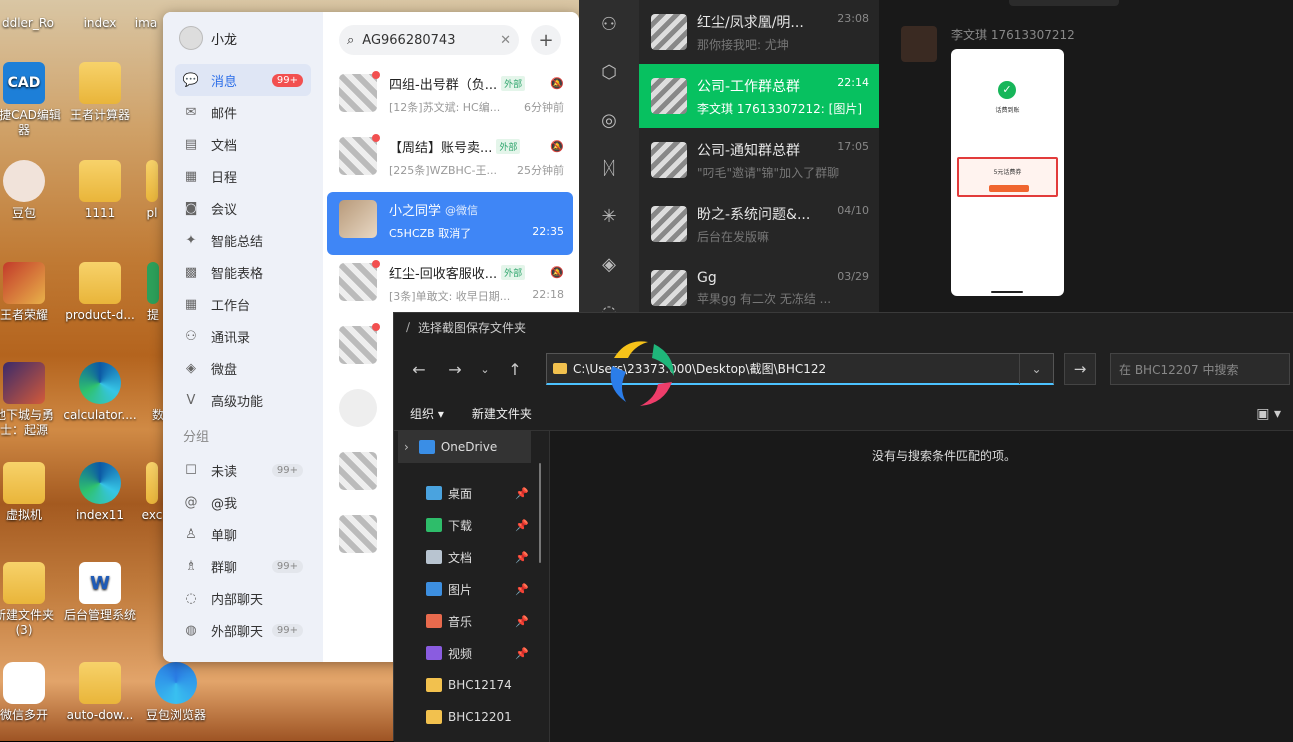 The height and width of the screenshot is (742, 1293). Describe the element at coordinates (609, 24) in the screenshot. I see `contacts-icon: ⚇` at that location.